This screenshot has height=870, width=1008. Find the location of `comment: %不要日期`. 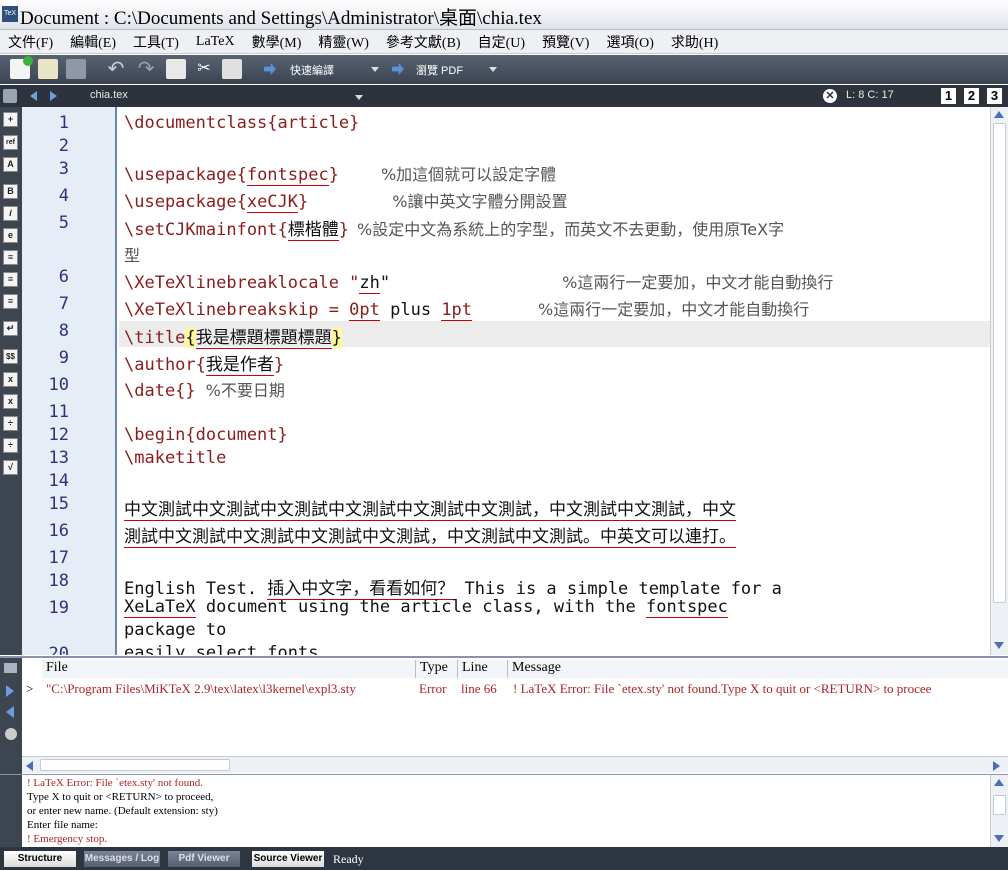

comment: %不要日期 is located at coordinates (245, 390).